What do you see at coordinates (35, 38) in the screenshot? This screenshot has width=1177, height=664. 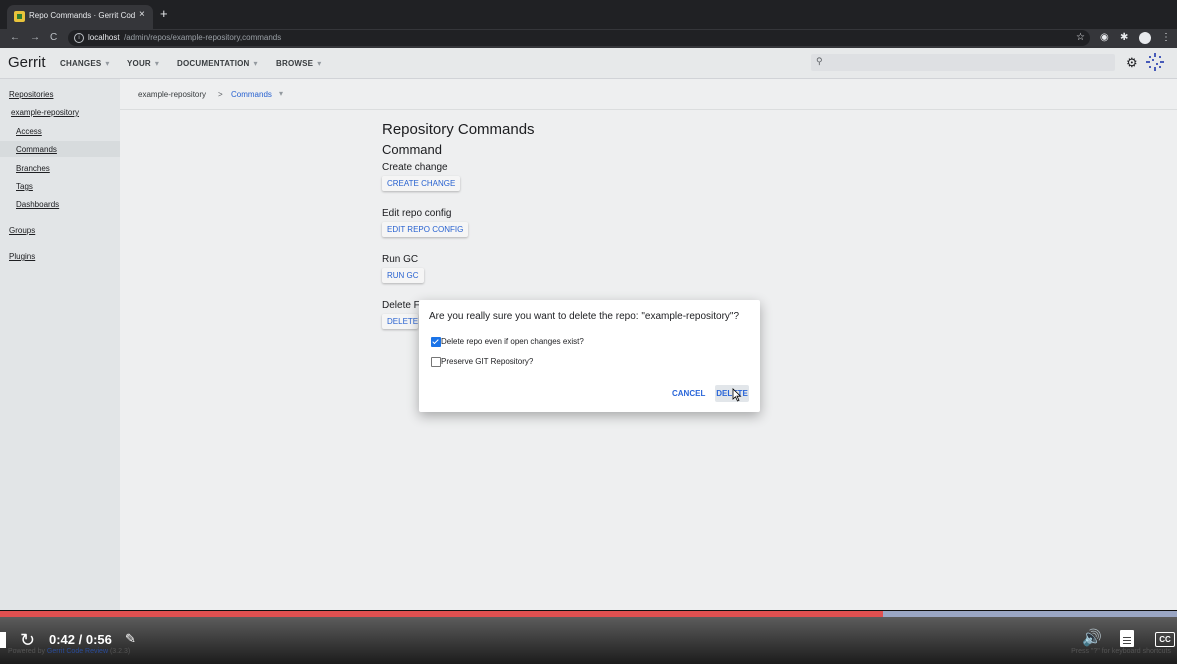 I see `forward-arrow-icon: →` at bounding box center [35, 38].